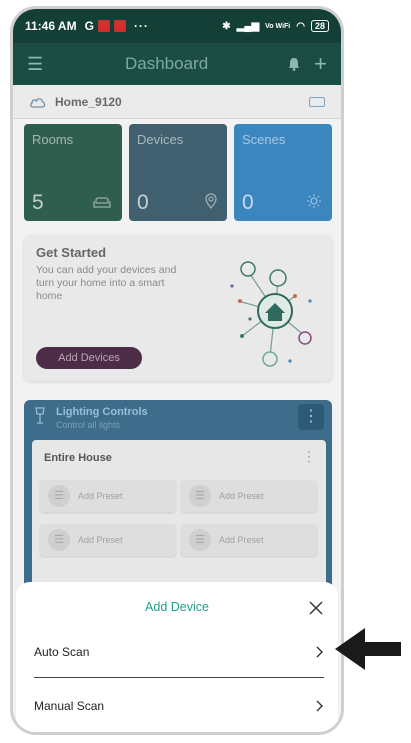 The height and width of the screenshot is (743, 411). Describe the element at coordinates (248, 26) in the screenshot. I see `signal-icon: ▂▄▆` at that location.